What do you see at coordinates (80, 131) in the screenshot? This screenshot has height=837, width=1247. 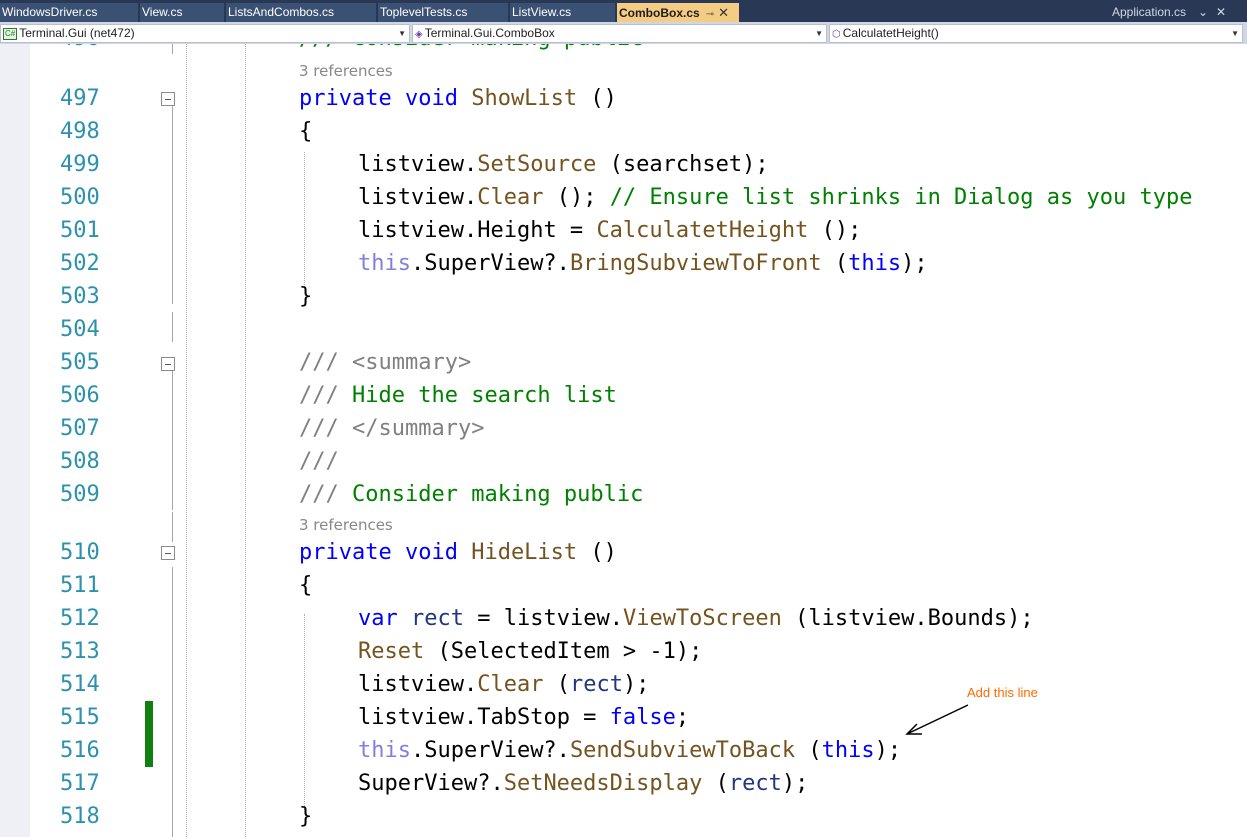 I see `line-number: 498` at bounding box center [80, 131].